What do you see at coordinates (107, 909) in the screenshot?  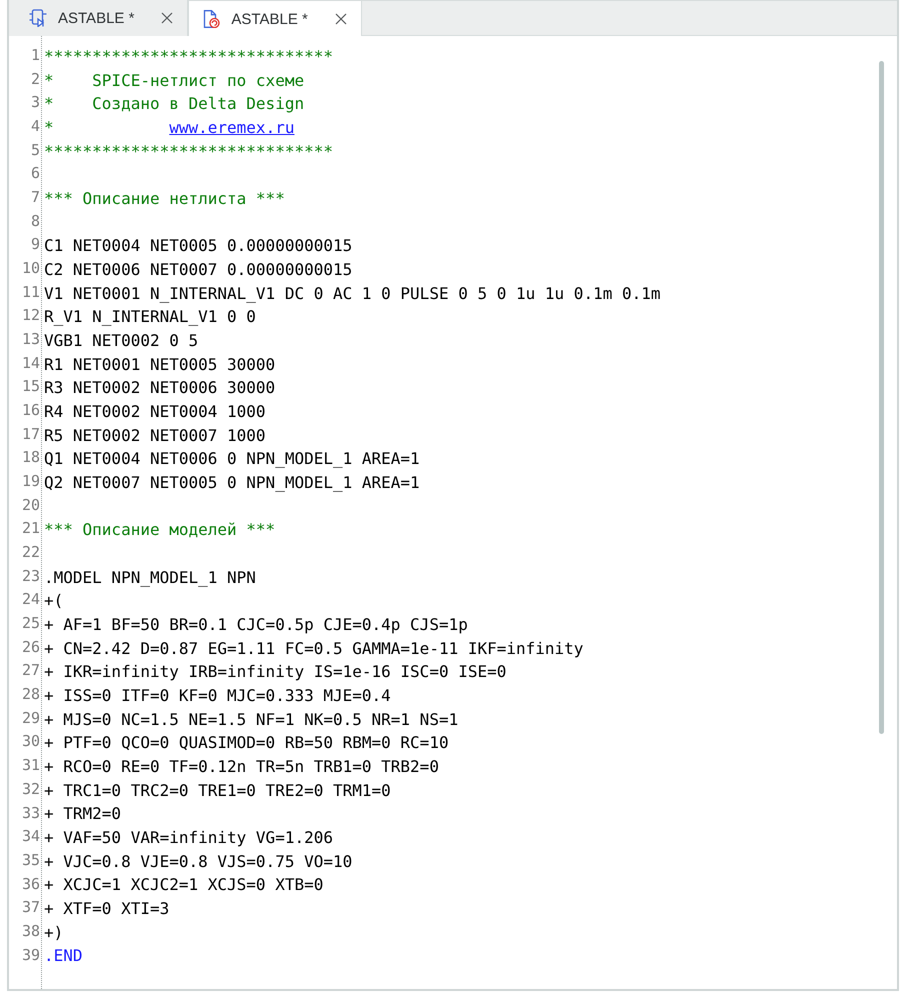 I see `code-line: + XTF=0 XTI=3` at bounding box center [107, 909].